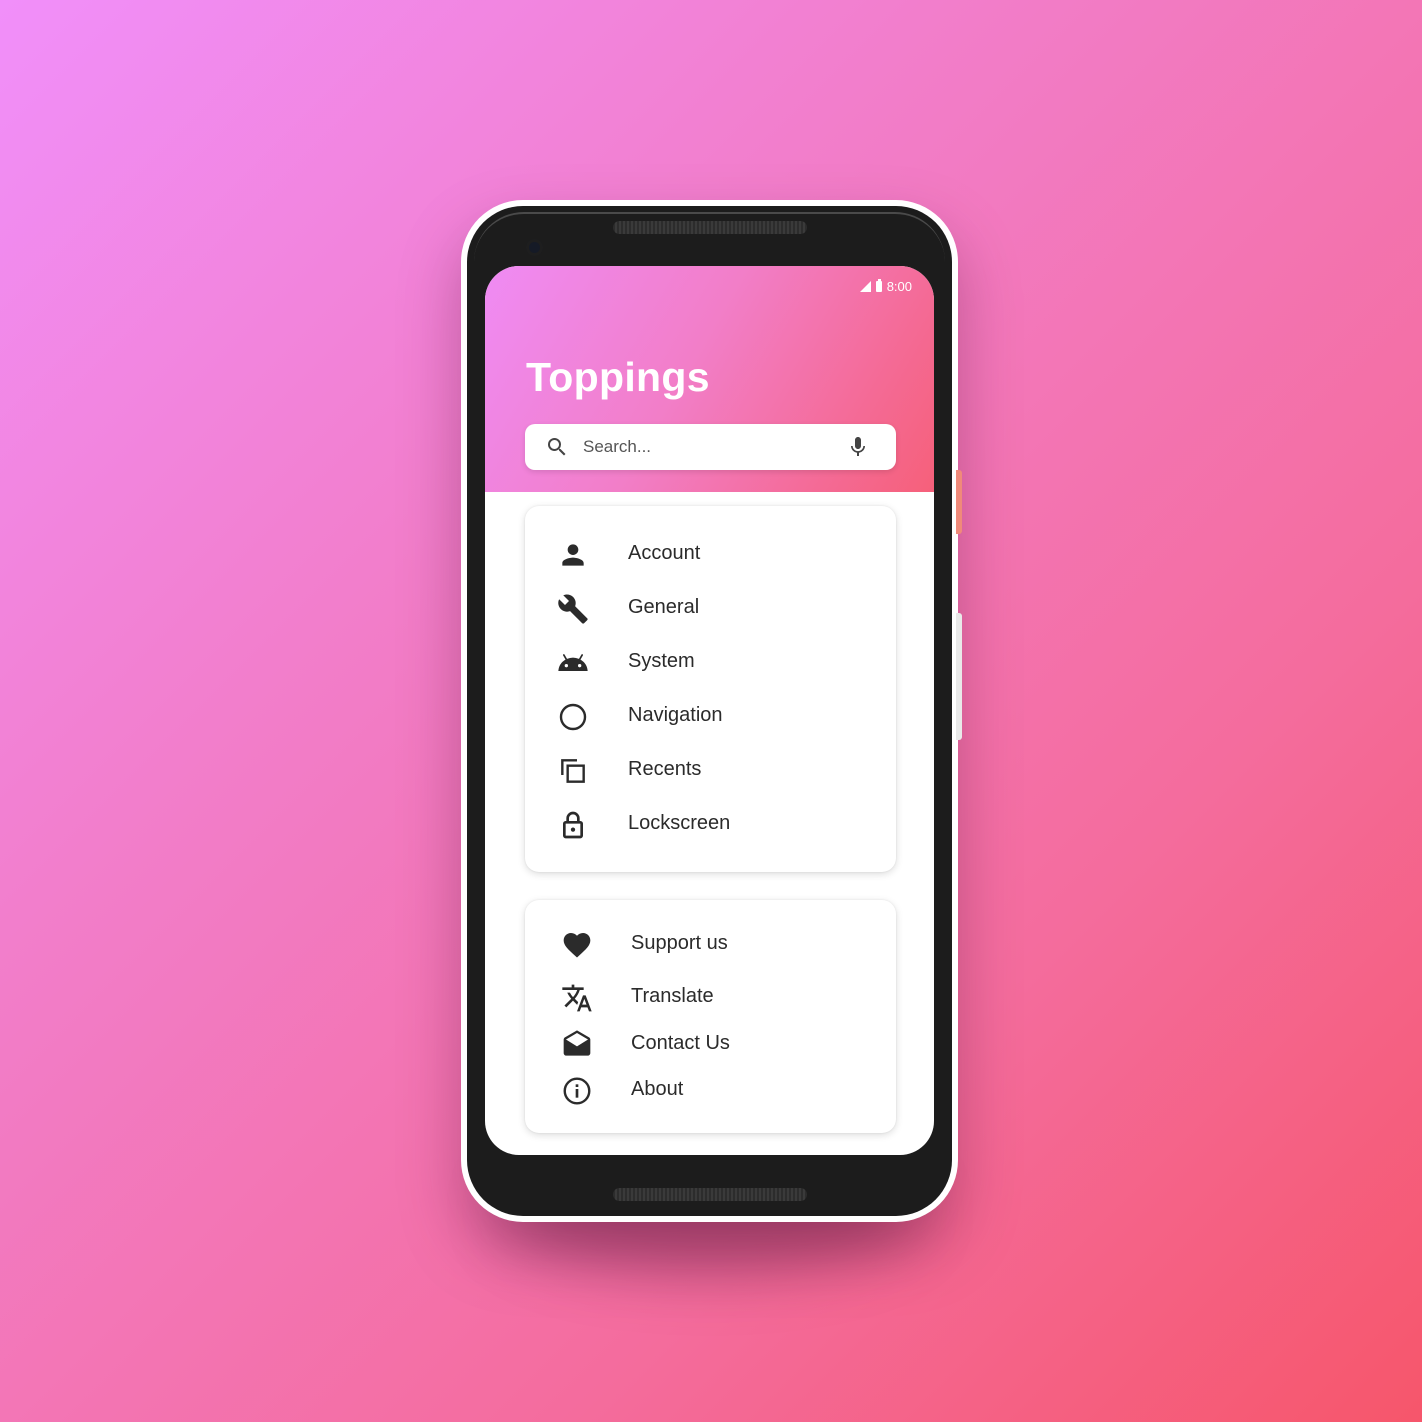  What do you see at coordinates (661, 661) in the screenshot?
I see `menu-label-system: System` at bounding box center [661, 661].